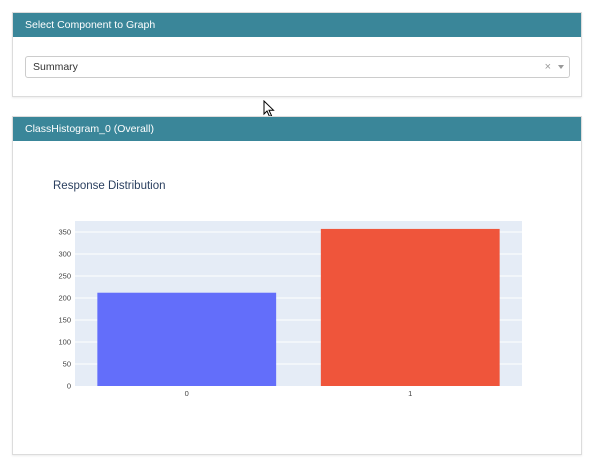 The height and width of the screenshot is (476, 600). I want to click on component-select-value: Summary, so click(55, 67).